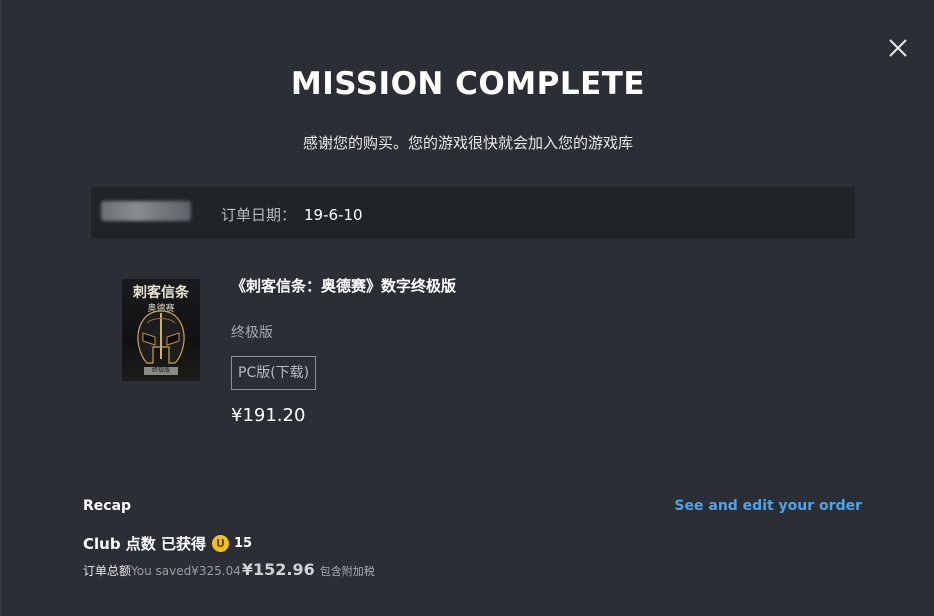 The width and height of the screenshot is (934, 616). I want to click on modal-subtitle: 感谢您的购买。您的游戏很快就会加入您的游戏库, so click(467, 143).